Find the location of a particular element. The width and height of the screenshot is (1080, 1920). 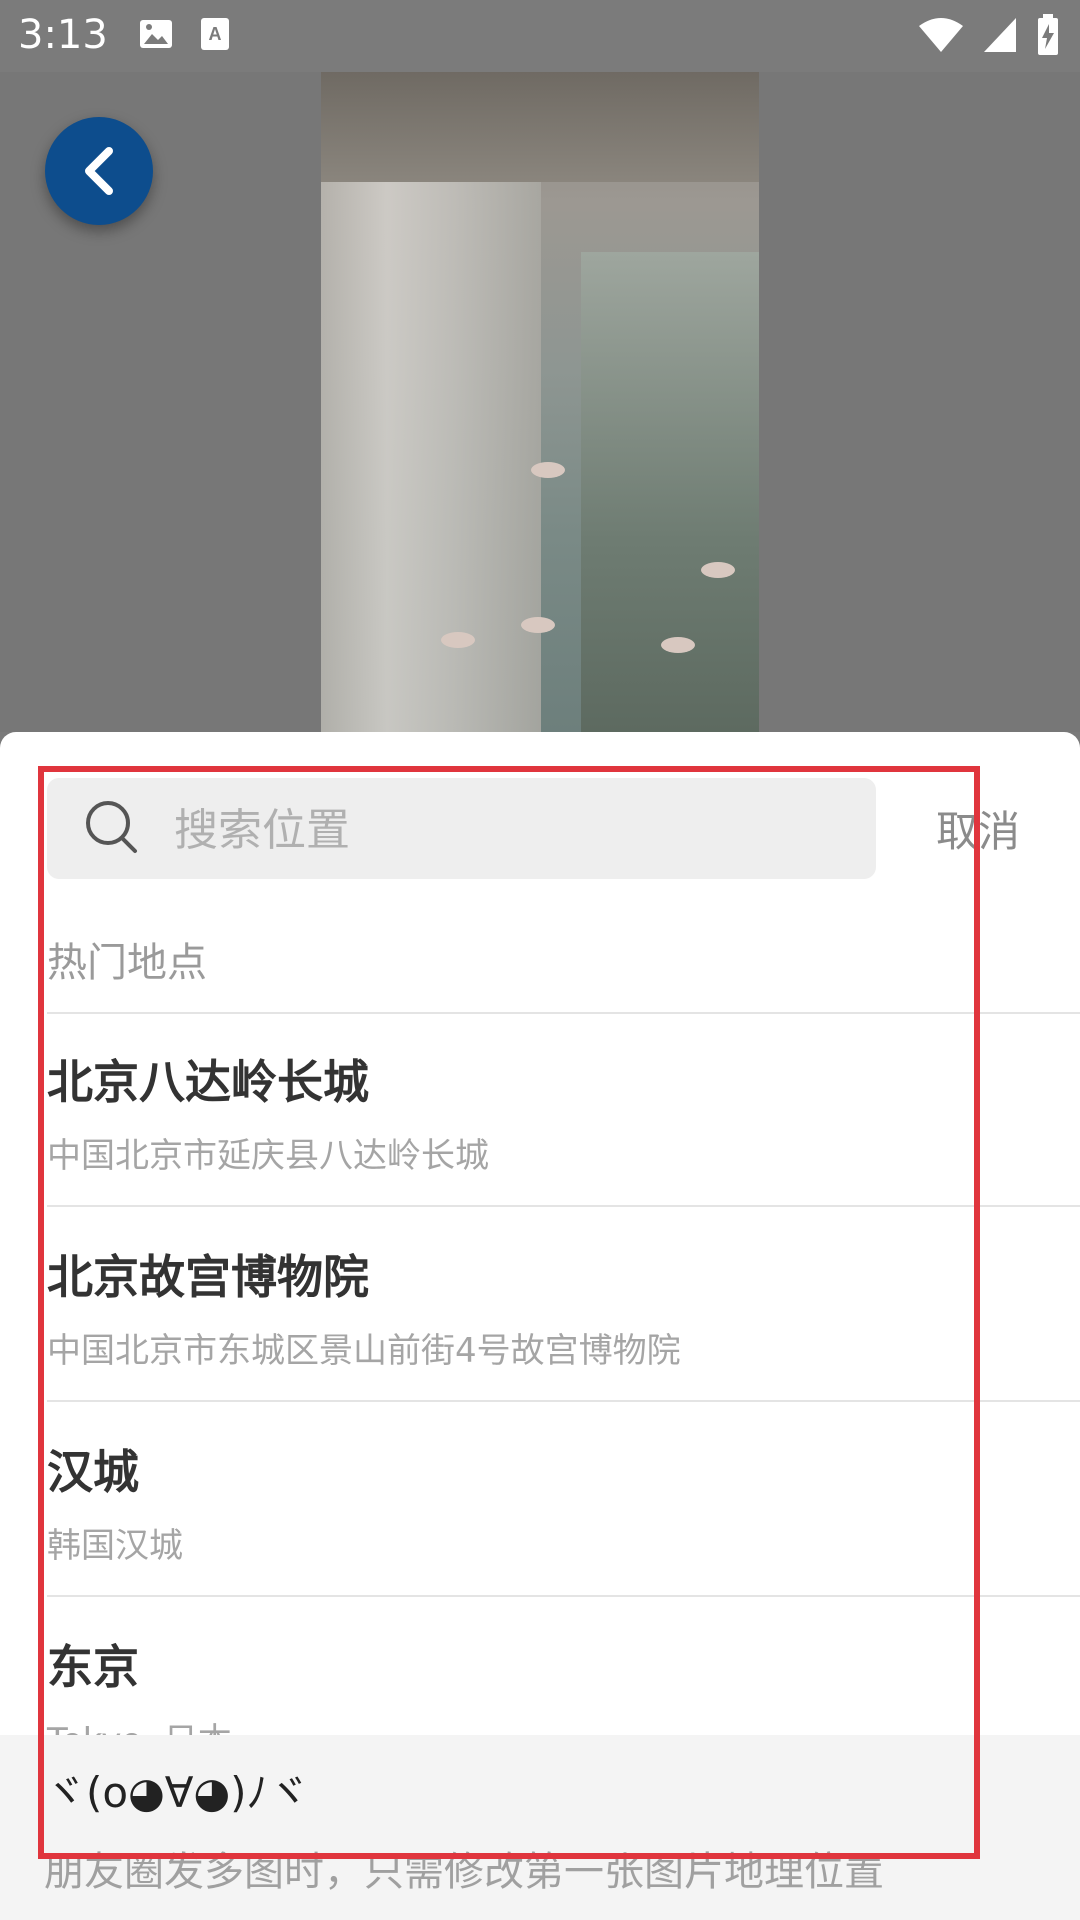

place-title: 东京 is located at coordinates (93, 1667).